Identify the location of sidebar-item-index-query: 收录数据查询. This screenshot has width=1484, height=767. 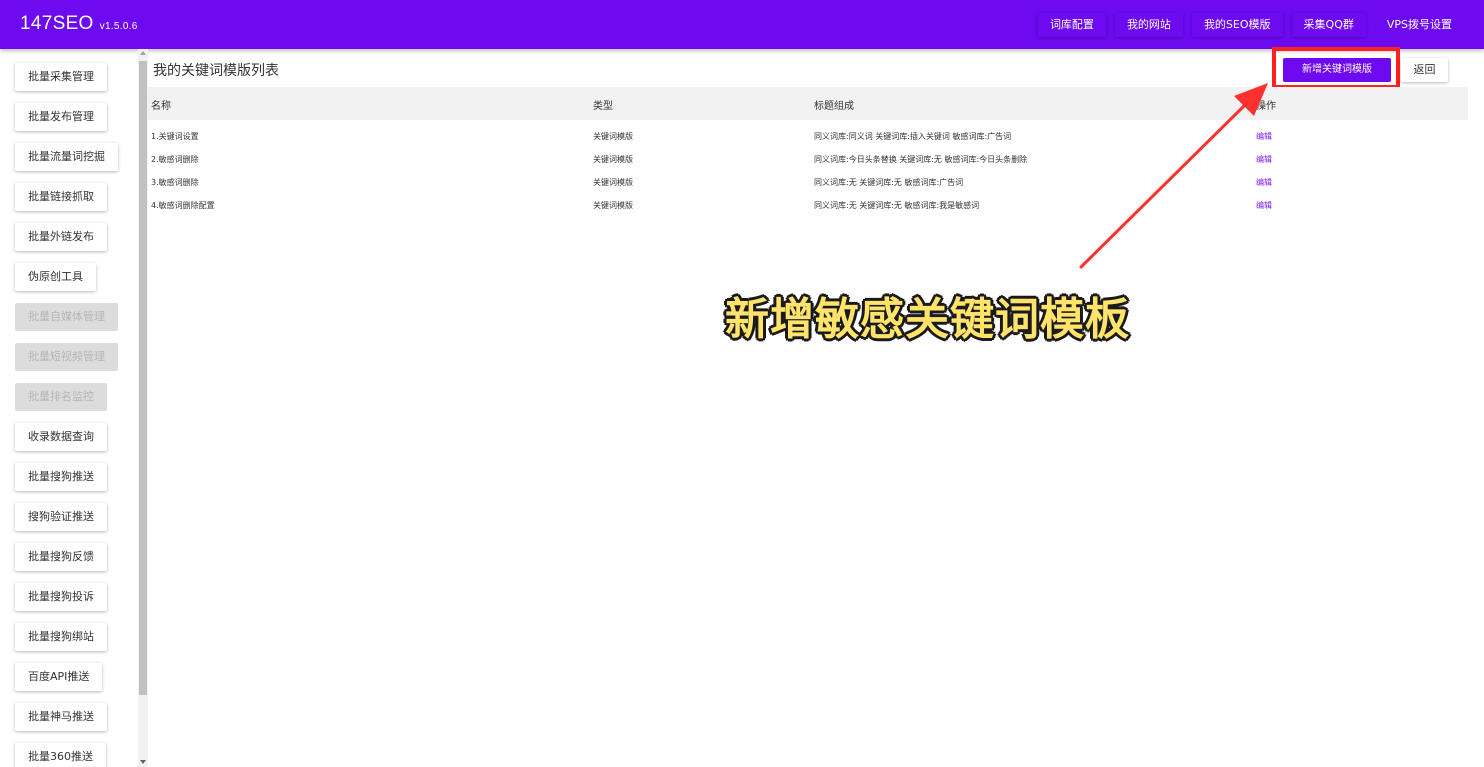
(61, 437).